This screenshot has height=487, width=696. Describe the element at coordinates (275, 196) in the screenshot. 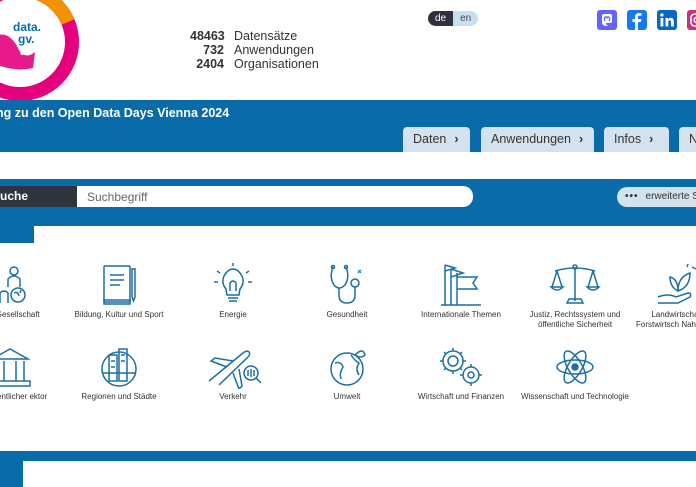

I see `search-input` at that location.